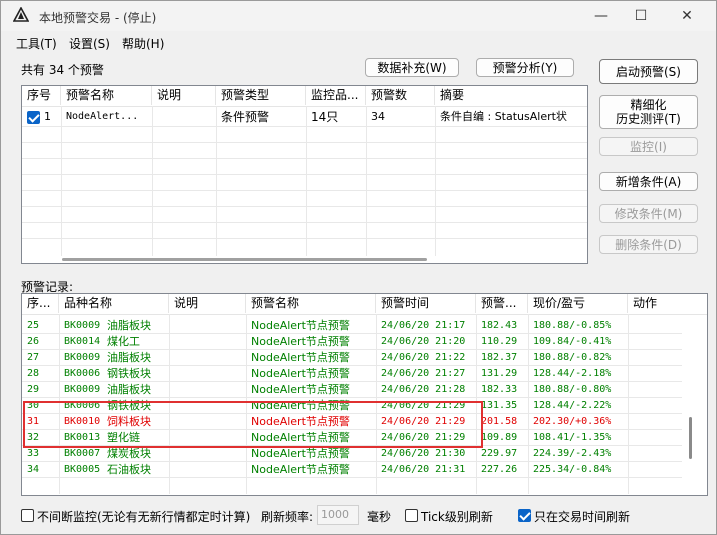  What do you see at coordinates (338, 515) in the screenshot?
I see `refresh-frequency-input: 1000` at bounding box center [338, 515].